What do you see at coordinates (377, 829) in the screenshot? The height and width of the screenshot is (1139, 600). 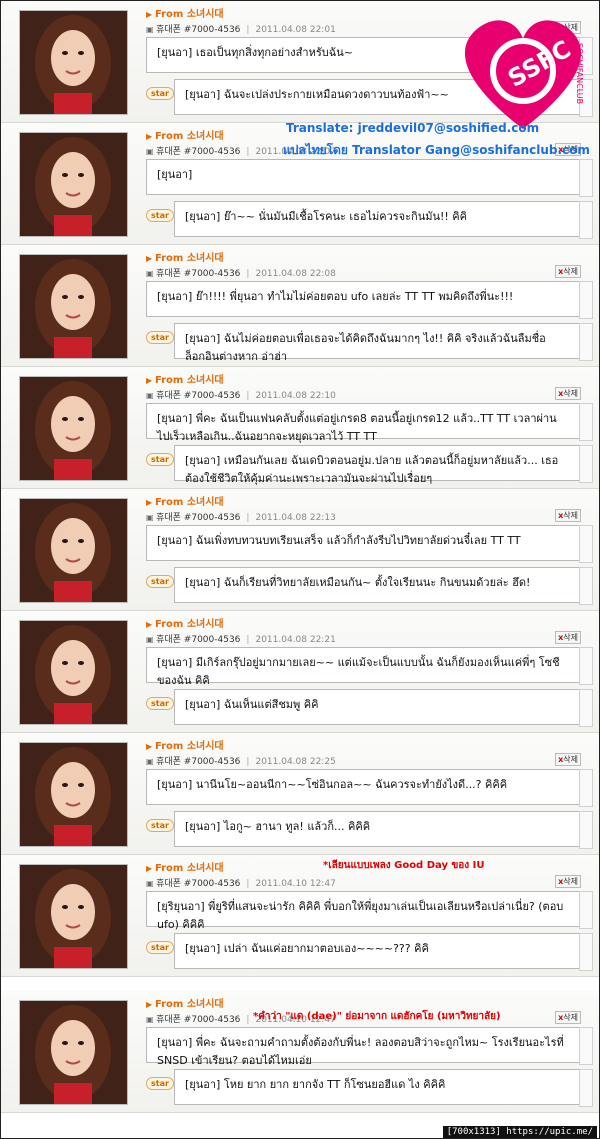 I see `reply-text: [ยุนอา] ไอกู~ ฮานา ทูล! แล้วก็... คิคิคิ` at bounding box center [377, 829].